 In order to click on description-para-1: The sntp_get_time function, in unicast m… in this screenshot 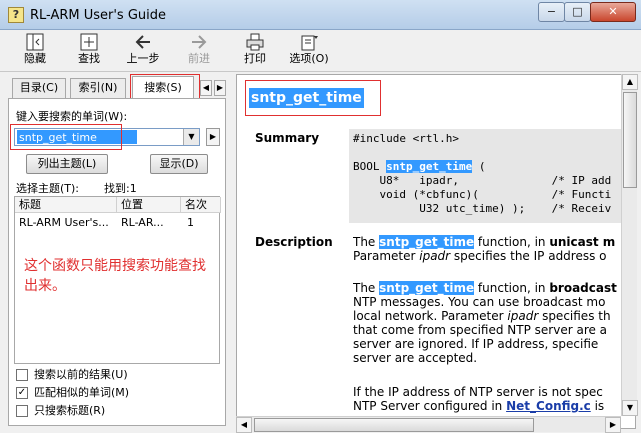, I will do `click(484, 249)`.